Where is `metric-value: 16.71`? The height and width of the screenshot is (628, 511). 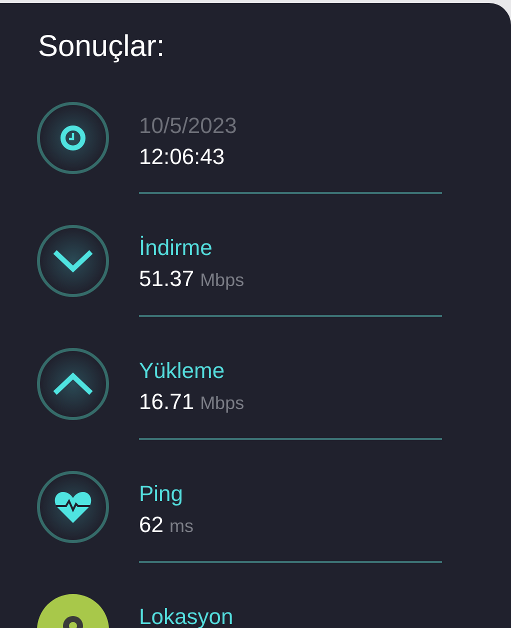 metric-value: 16.71 is located at coordinates (166, 401).